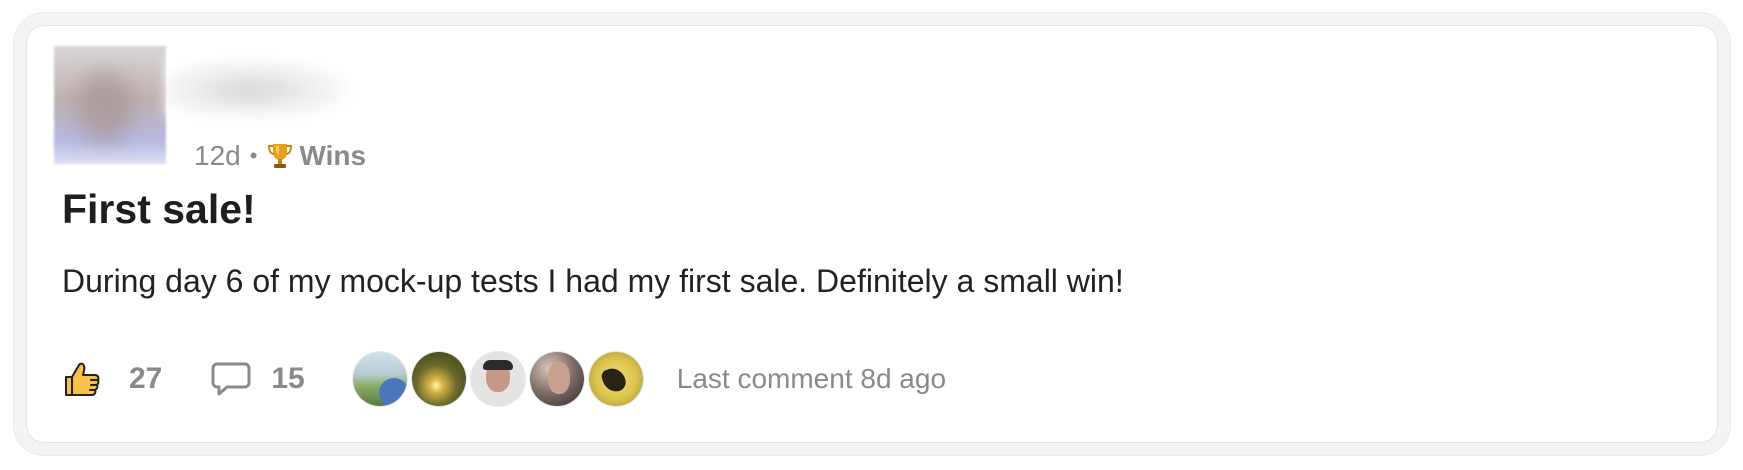 The width and height of the screenshot is (1743, 470). Describe the element at coordinates (112, 379) in the screenshot. I see `like-button: 27` at that location.